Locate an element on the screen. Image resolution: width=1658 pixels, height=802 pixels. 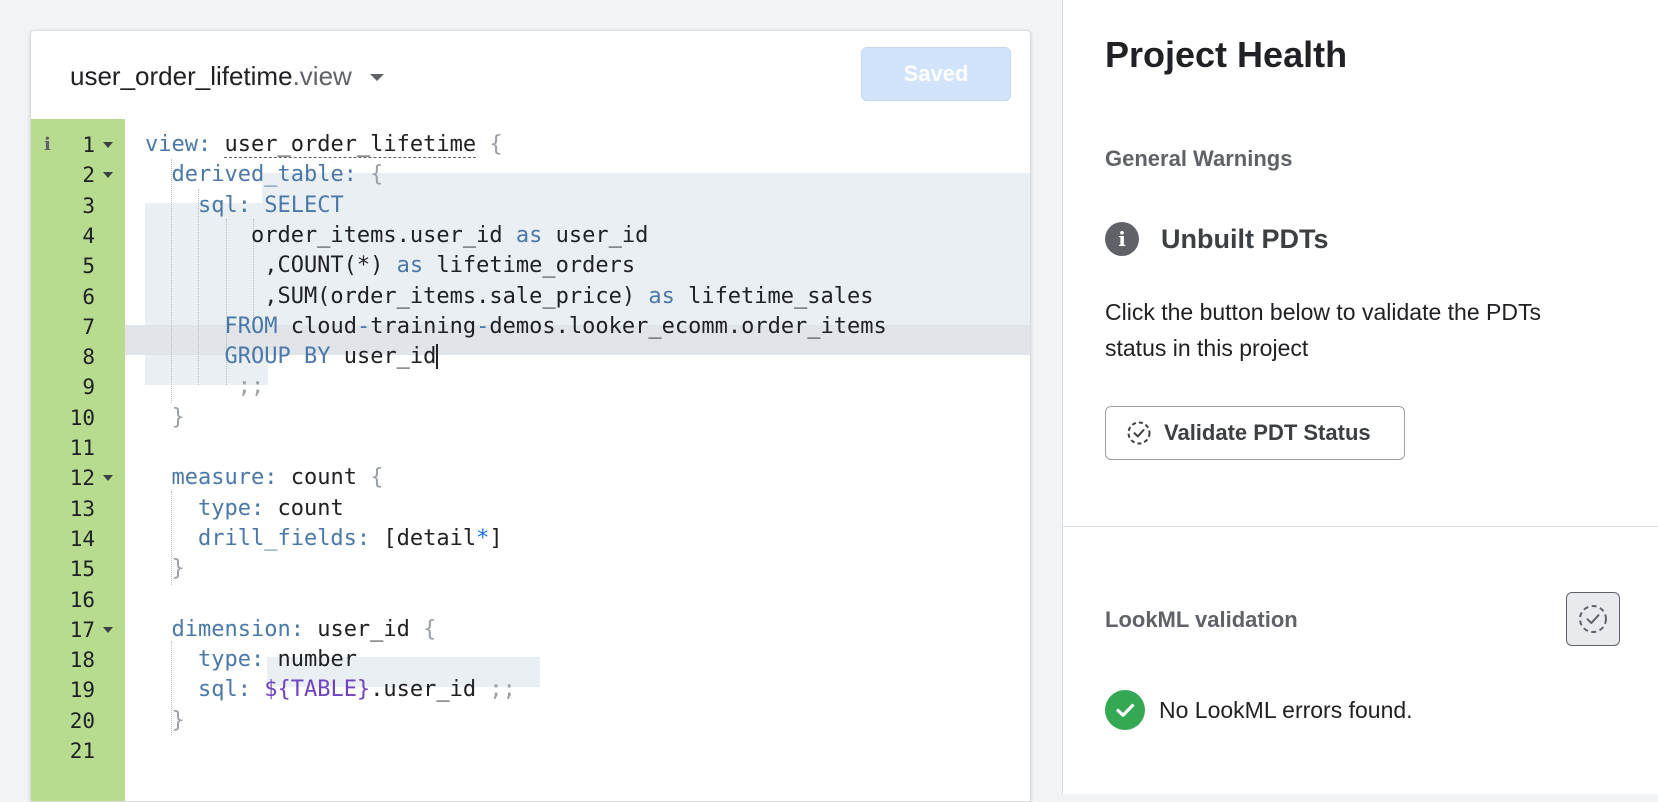
code-text: type: count is located at coordinates (244, 509).